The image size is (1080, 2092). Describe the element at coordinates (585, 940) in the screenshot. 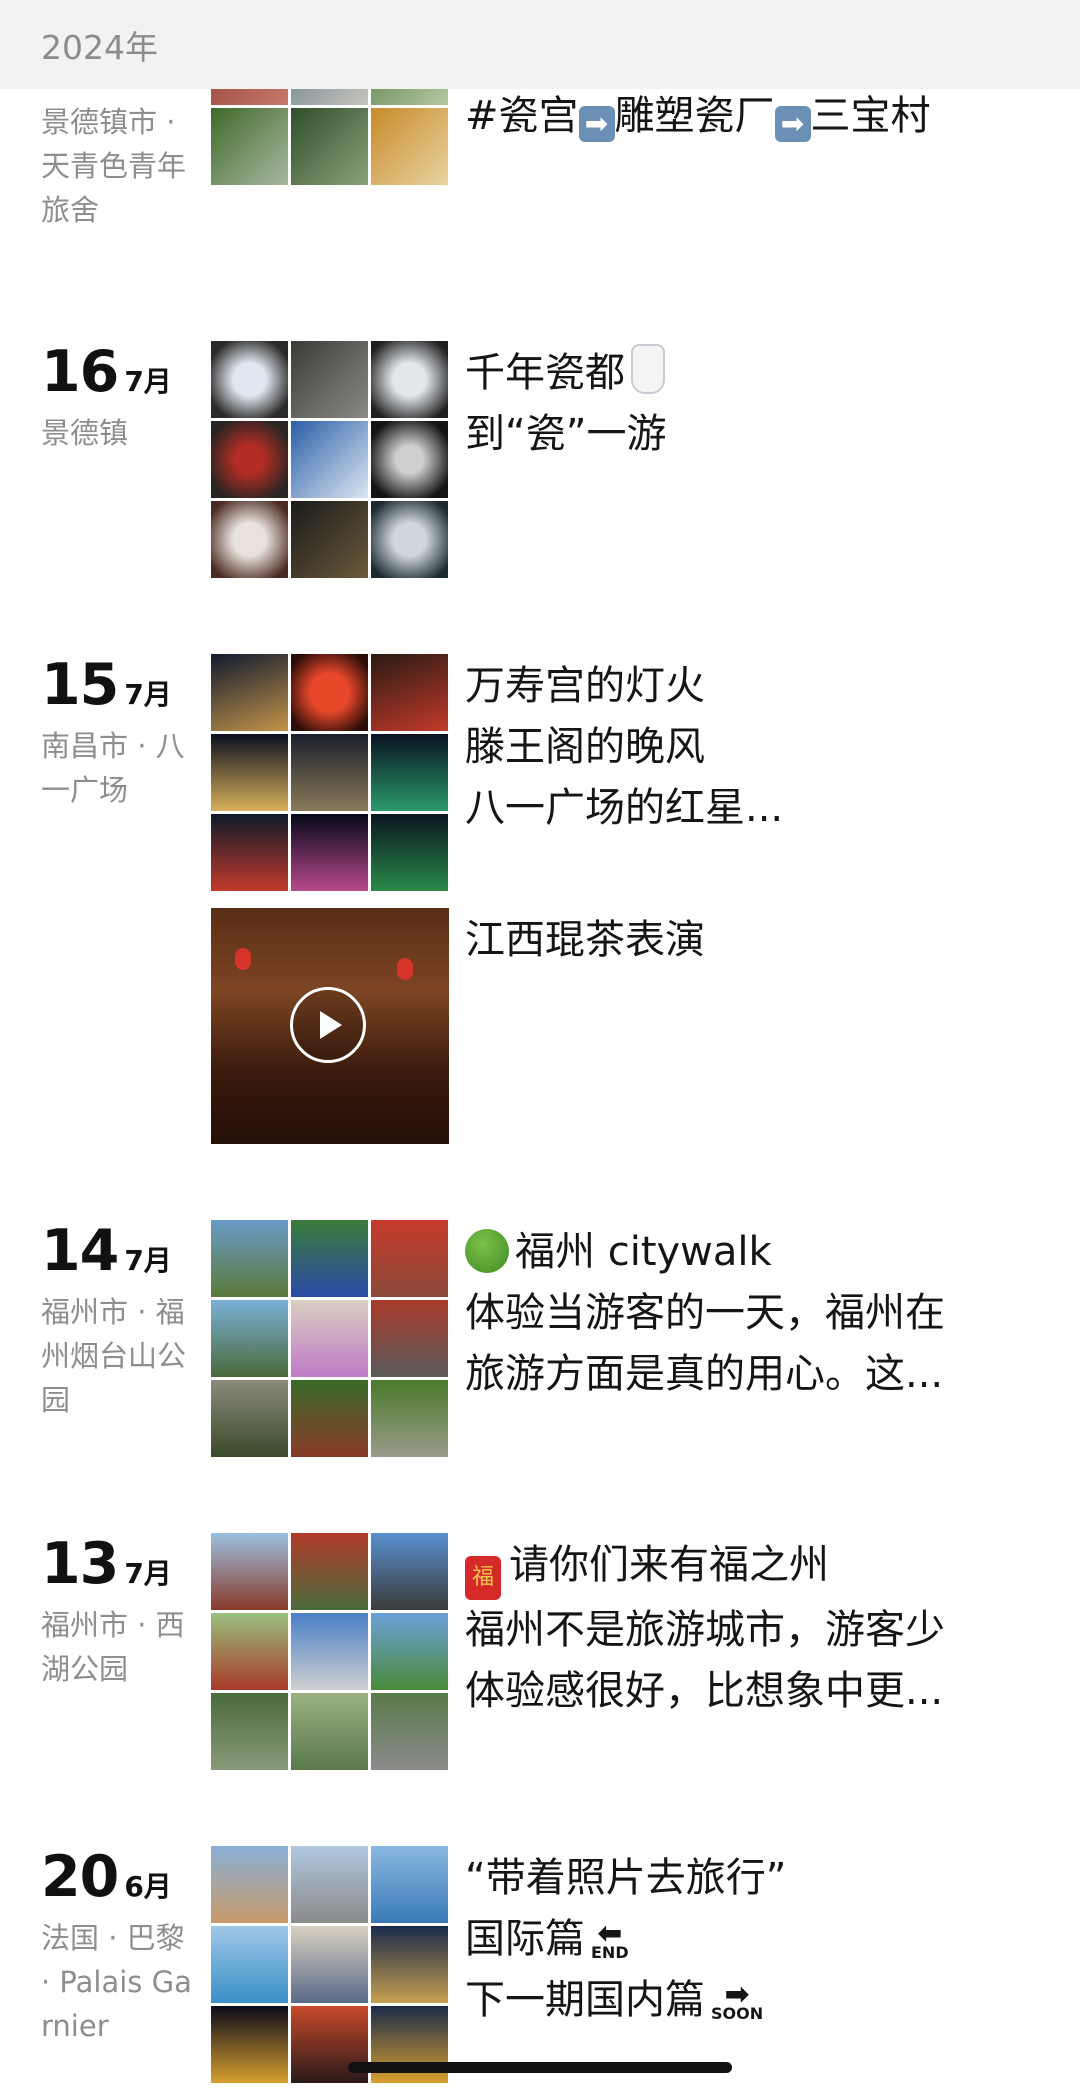

I see `entry-text-line: 江西琨茶表演` at that location.